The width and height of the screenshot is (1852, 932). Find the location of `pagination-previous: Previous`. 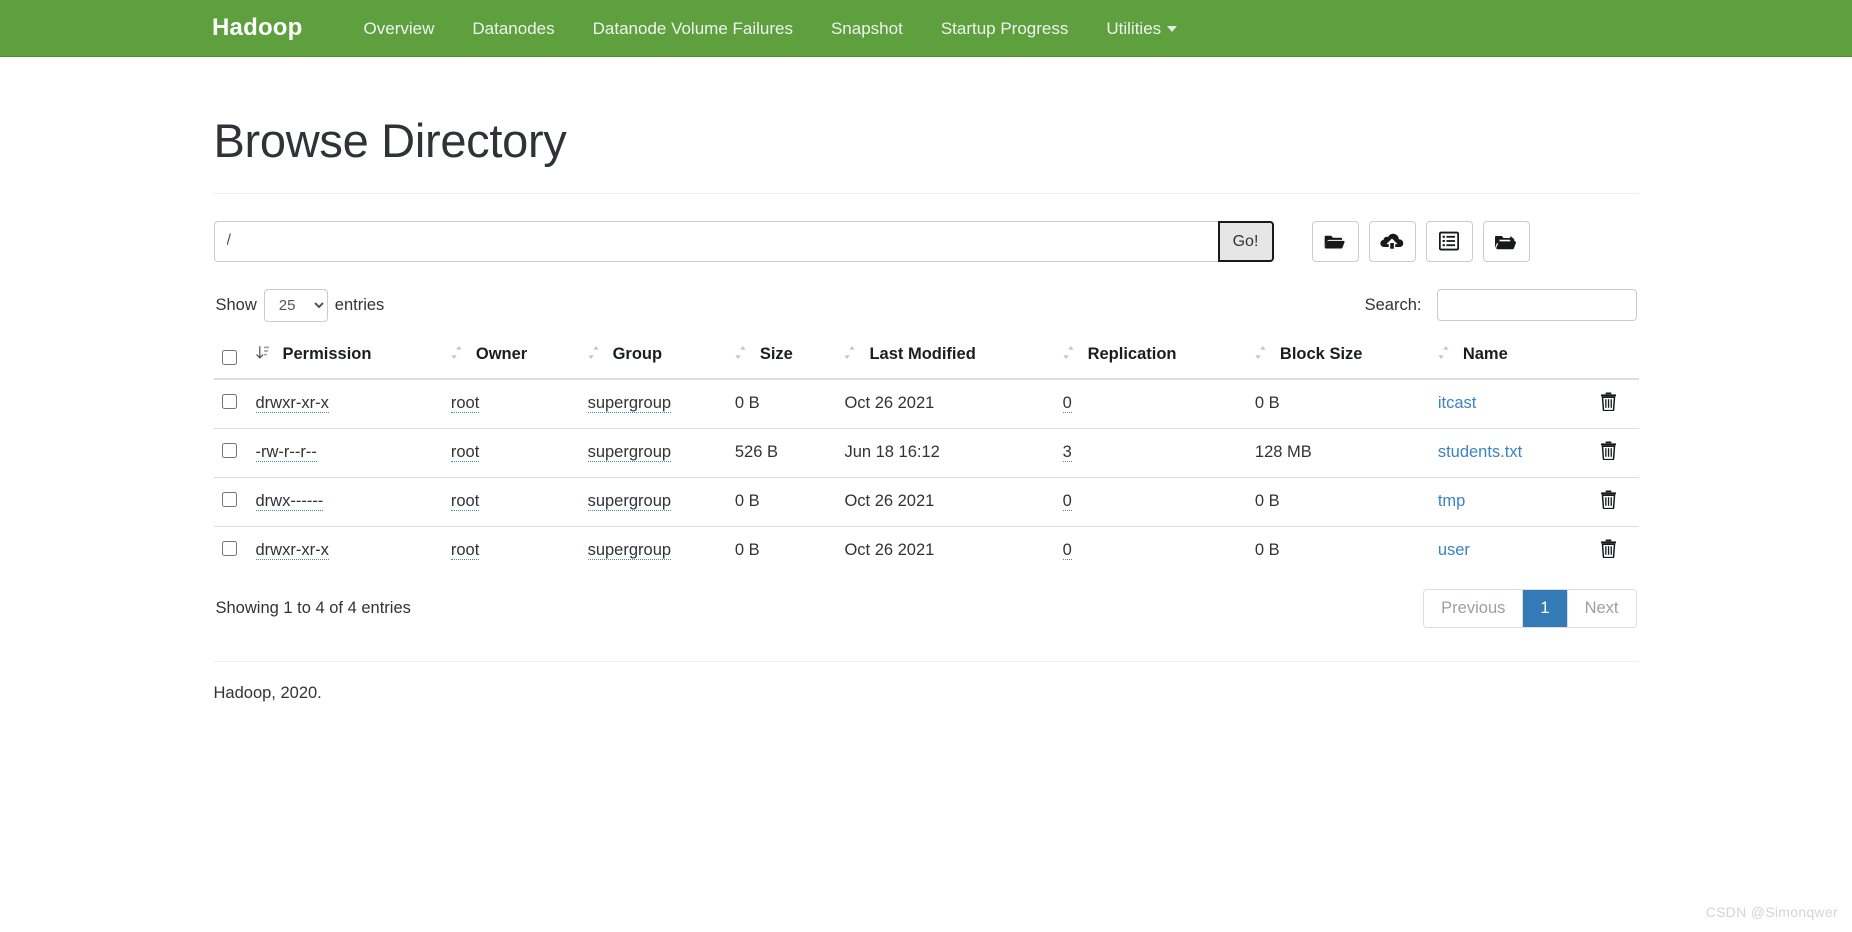

pagination-previous: Previous is located at coordinates (1474, 608).